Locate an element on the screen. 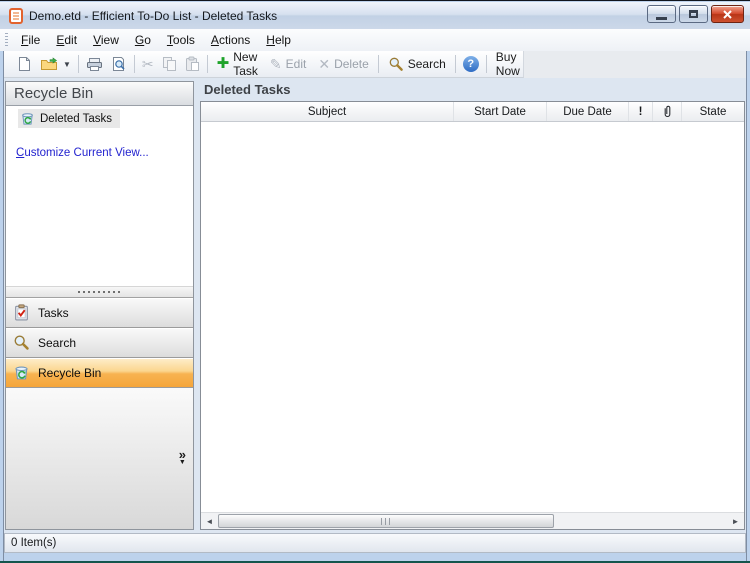 This screenshot has width=750, height=563. open-file-button: ▼ is located at coordinates (55, 64).